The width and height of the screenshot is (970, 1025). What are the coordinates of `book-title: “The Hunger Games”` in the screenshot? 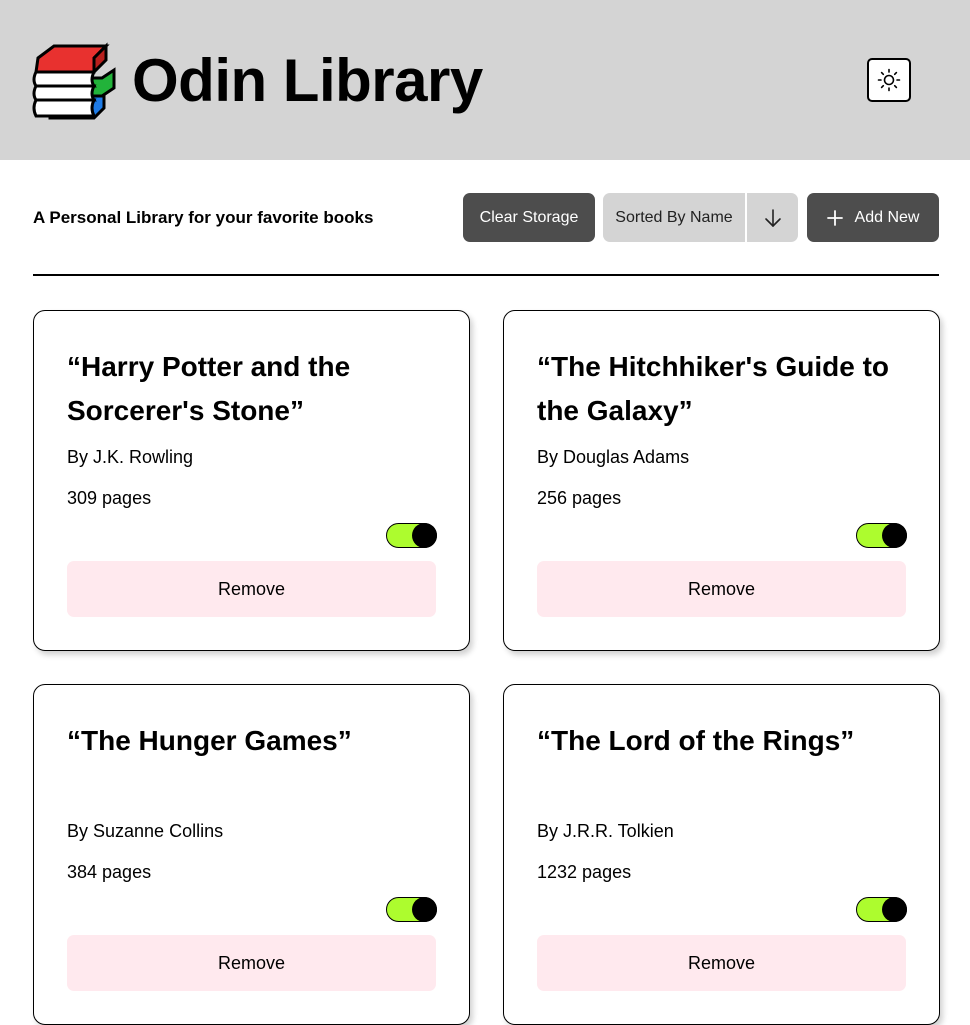 It's located at (209, 740).